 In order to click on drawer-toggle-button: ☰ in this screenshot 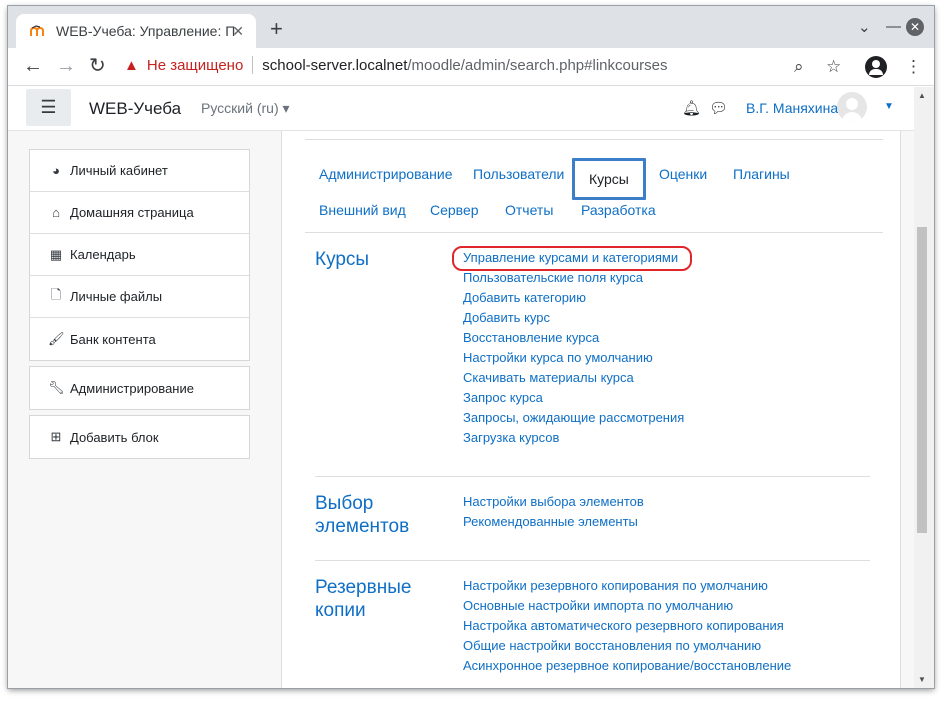, I will do `click(48, 107)`.